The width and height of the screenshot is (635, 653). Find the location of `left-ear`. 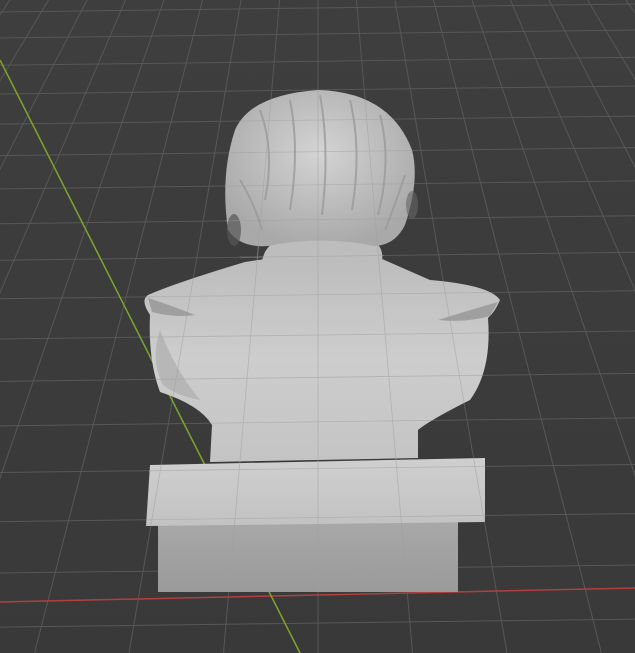

left-ear is located at coordinates (234, 230).